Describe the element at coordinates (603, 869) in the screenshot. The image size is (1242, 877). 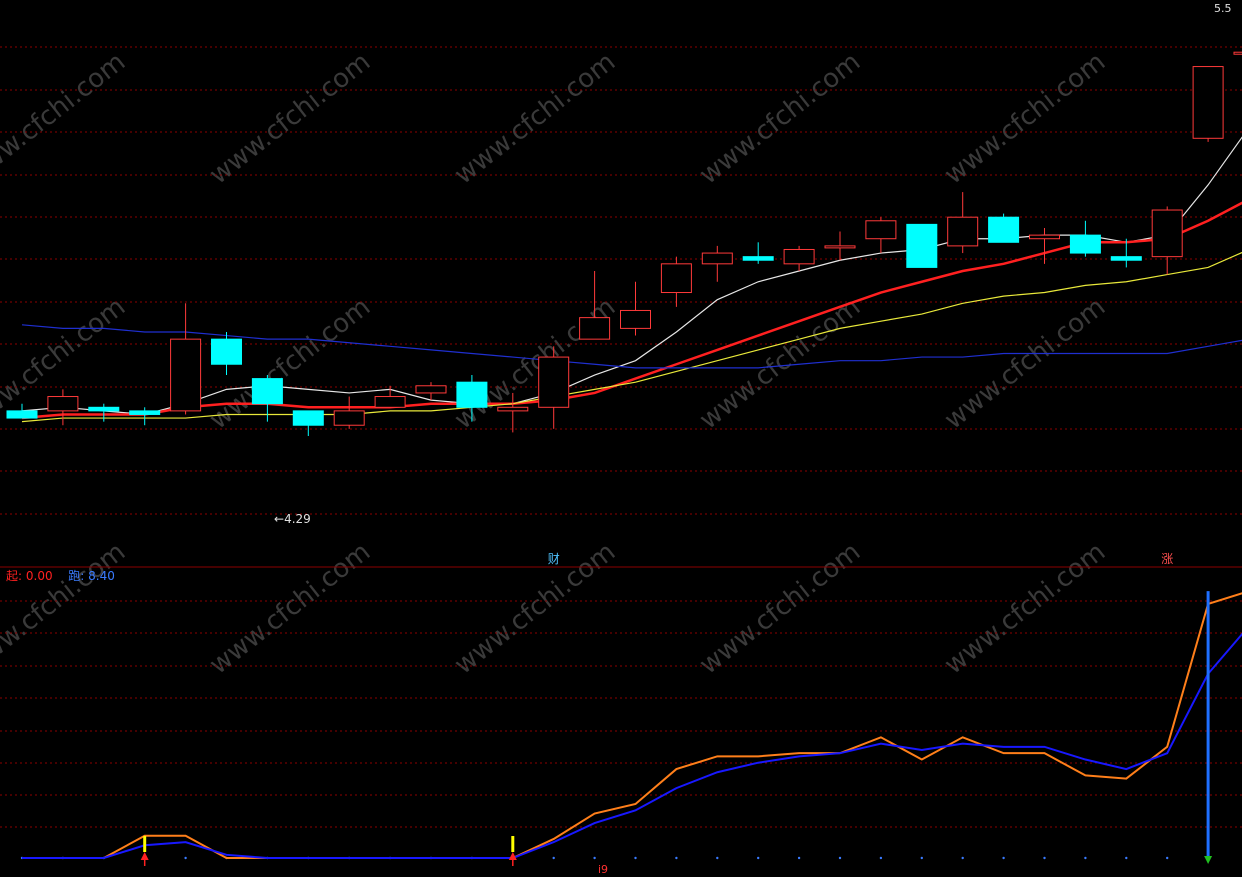
I see `indicator-bottom-label: i9` at that location.